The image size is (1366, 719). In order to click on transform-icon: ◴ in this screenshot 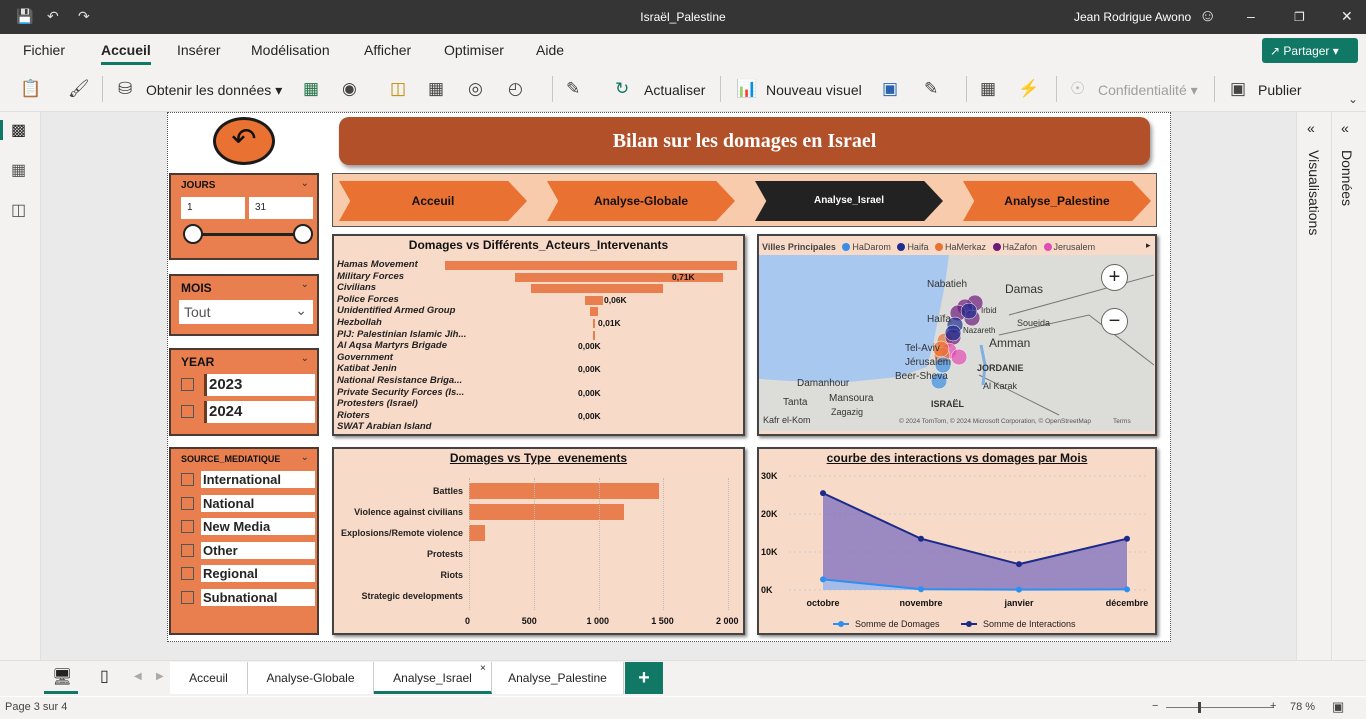, I will do `click(515, 89)`.